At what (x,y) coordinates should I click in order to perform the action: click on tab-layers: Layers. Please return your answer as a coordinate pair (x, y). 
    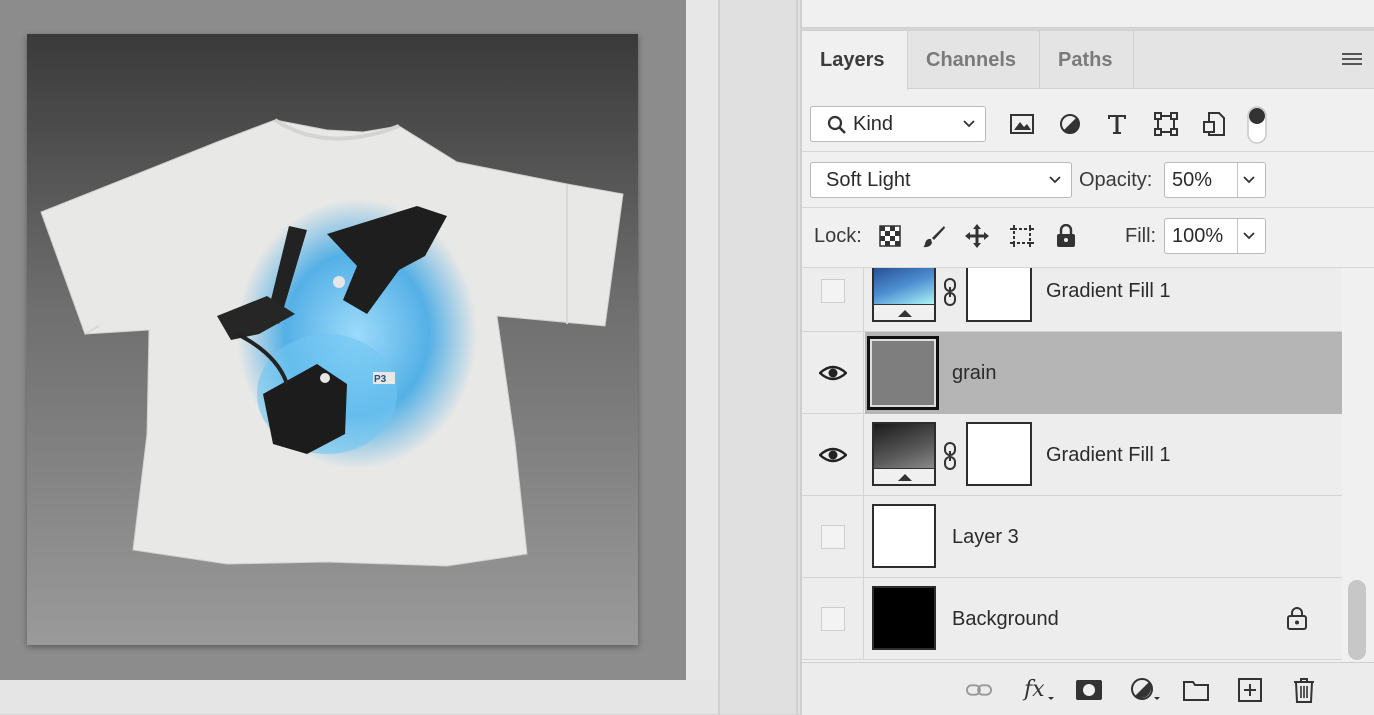
    Looking at the image, I should click on (855, 60).